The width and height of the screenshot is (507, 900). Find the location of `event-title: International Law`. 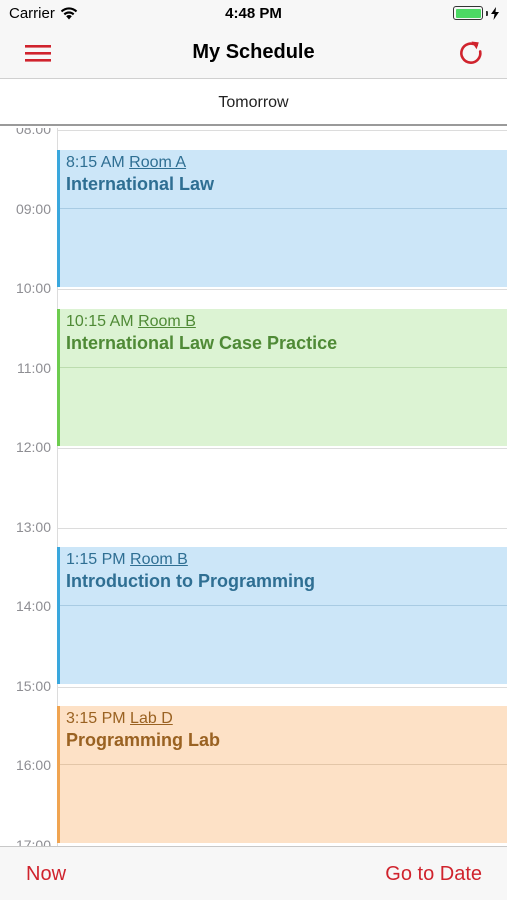

event-title: International Law is located at coordinates (140, 183).